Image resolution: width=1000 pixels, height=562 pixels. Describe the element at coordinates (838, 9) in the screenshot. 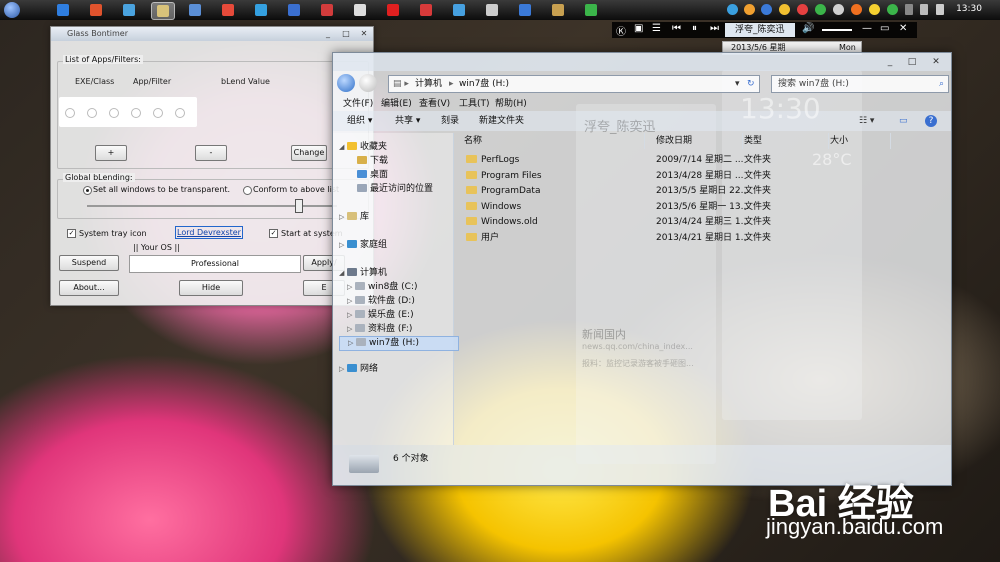

I see `tray-gear-icon` at that location.